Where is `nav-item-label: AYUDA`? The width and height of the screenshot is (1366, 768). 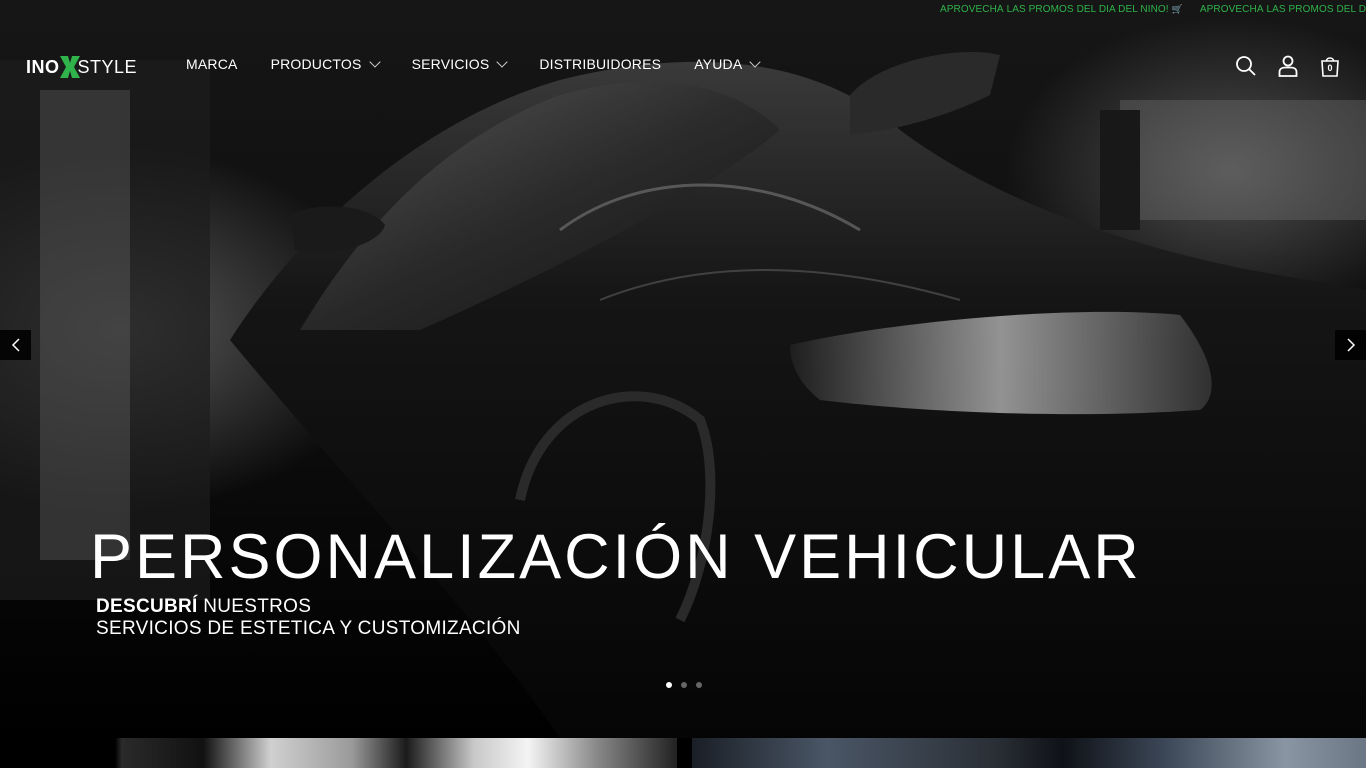
nav-item-label: AYUDA is located at coordinates (718, 64).